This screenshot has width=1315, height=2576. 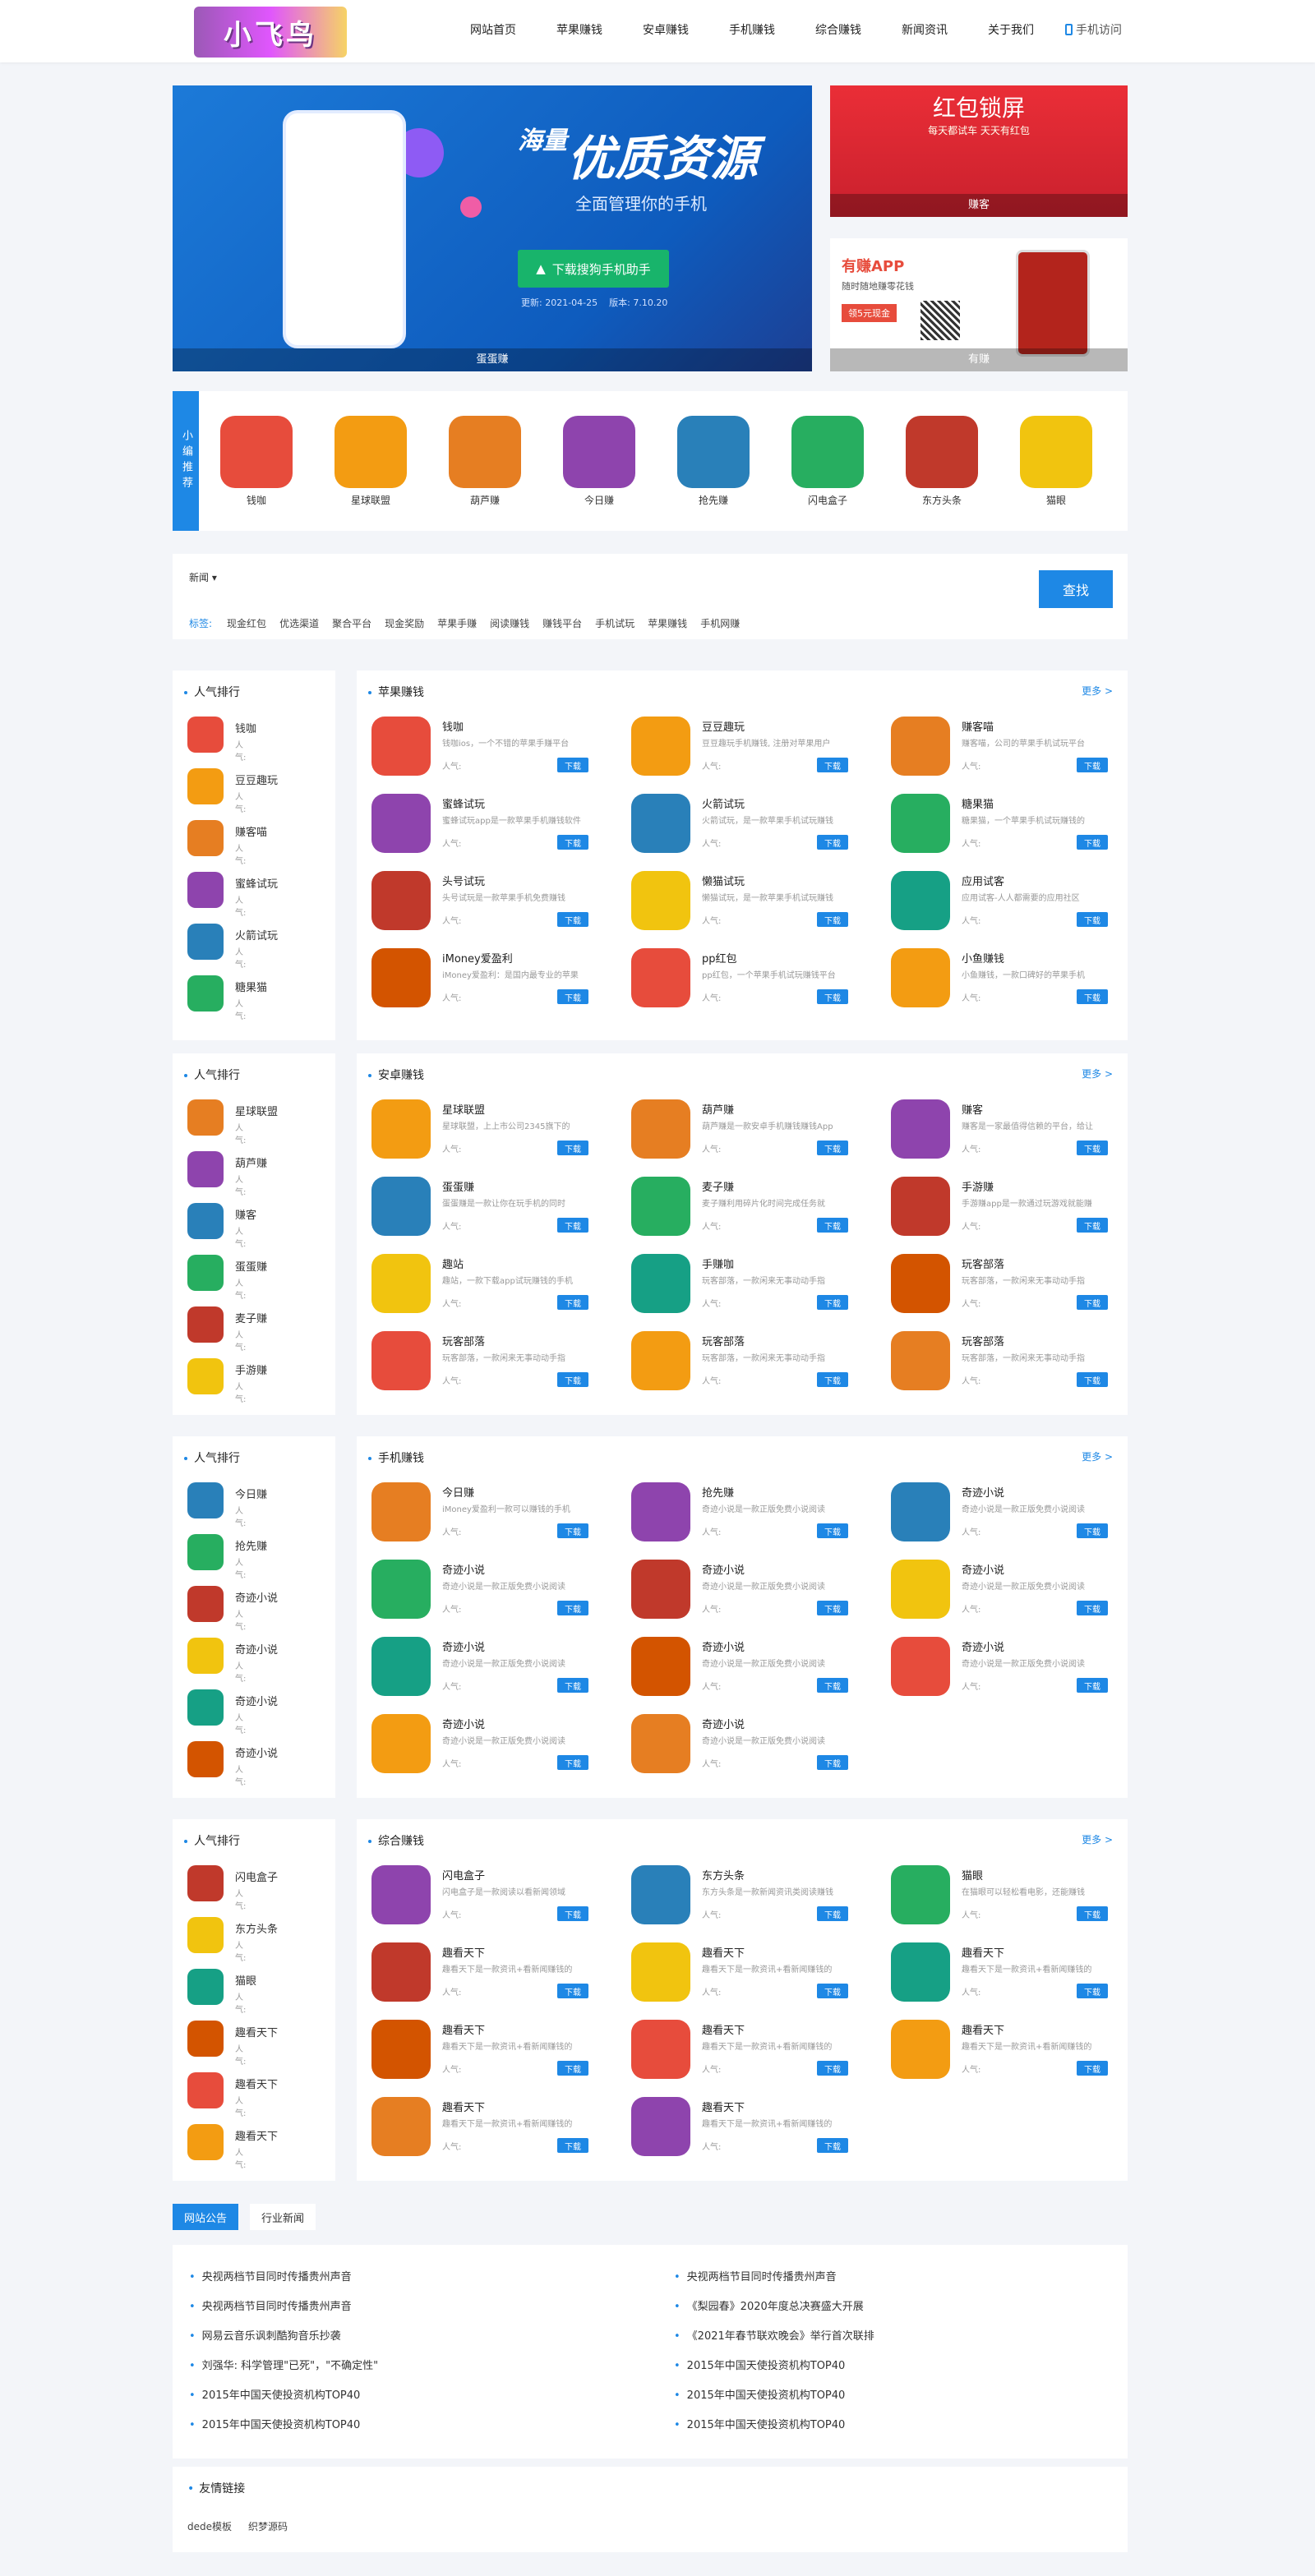 What do you see at coordinates (614, 623) in the screenshot?
I see `tag-link: 手机试玩` at bounding box center [614, 623].